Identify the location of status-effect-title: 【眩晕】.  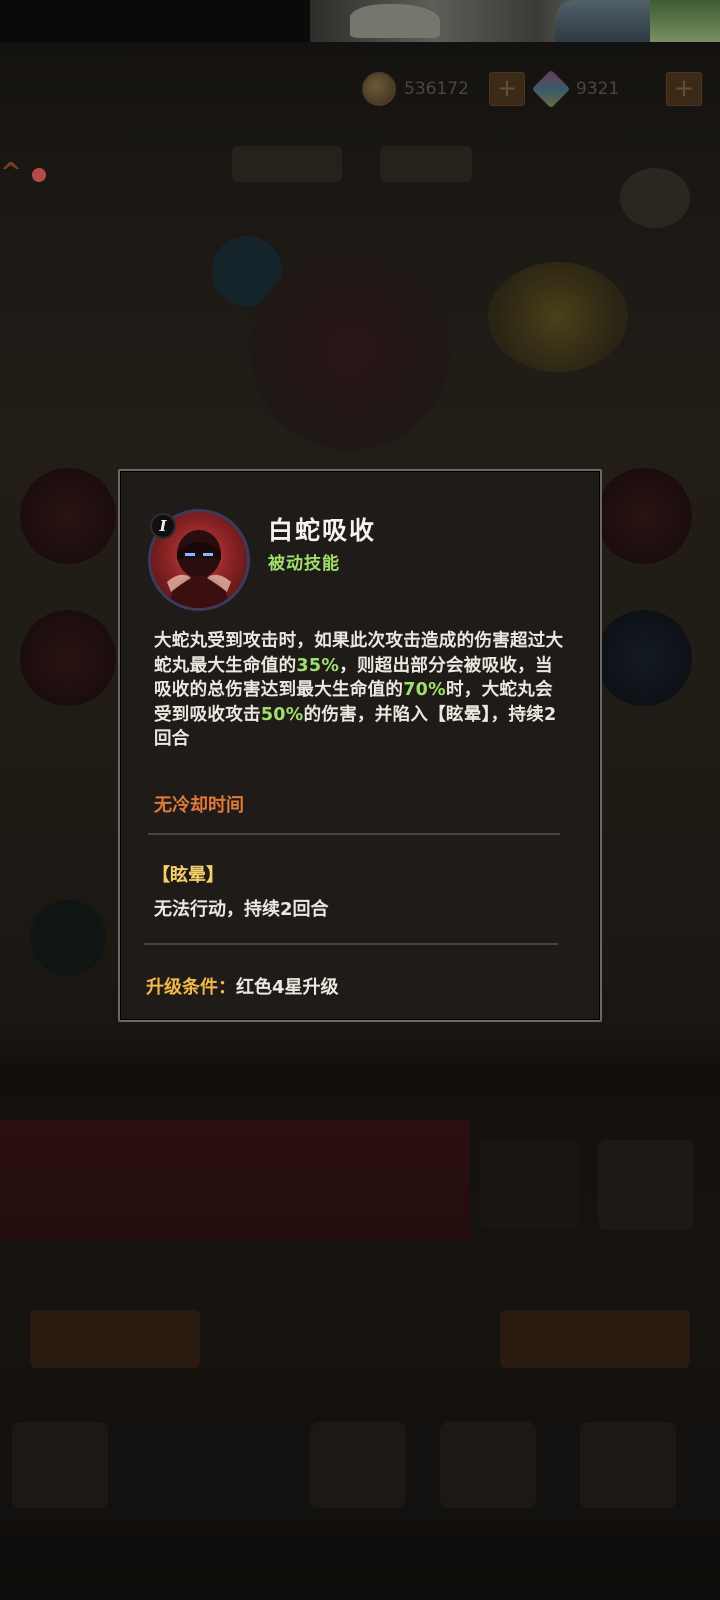
(188, 875).